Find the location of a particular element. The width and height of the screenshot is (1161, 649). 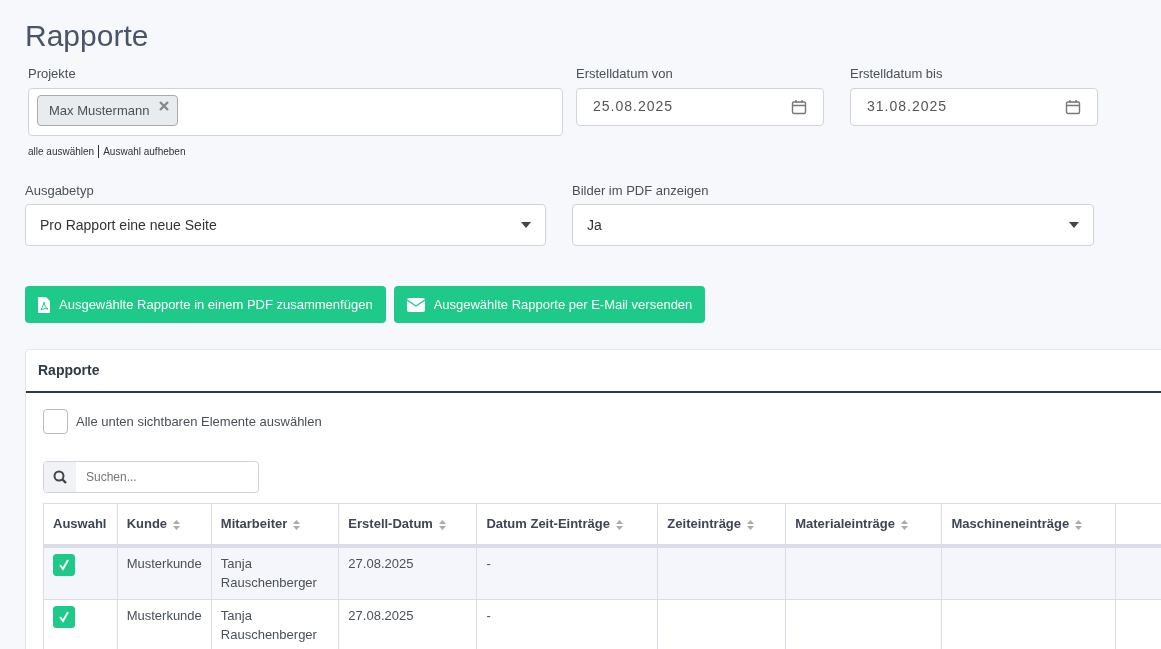

page-title: Rapporte is located at coordinates (87, 36).